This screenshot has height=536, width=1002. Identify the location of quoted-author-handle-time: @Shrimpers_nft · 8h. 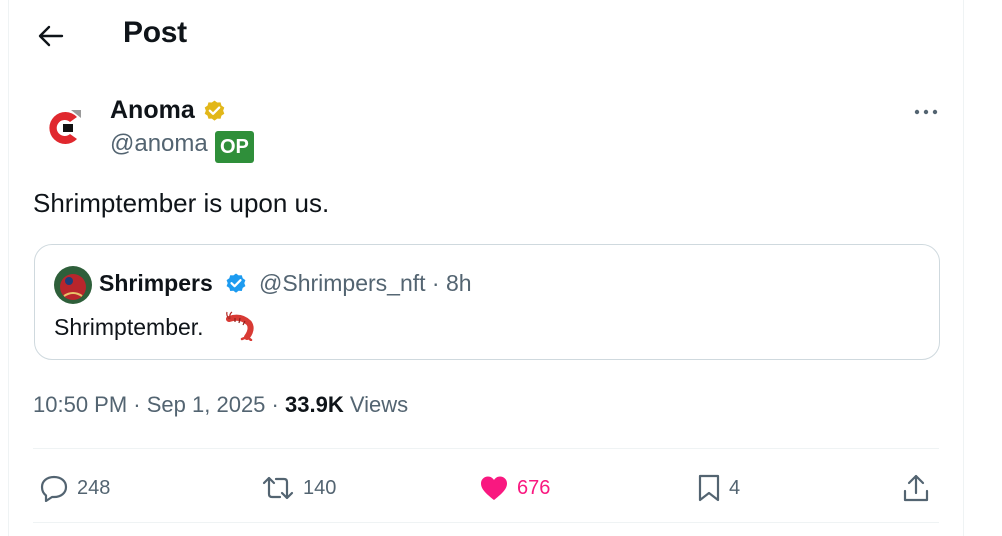
(365, 283).